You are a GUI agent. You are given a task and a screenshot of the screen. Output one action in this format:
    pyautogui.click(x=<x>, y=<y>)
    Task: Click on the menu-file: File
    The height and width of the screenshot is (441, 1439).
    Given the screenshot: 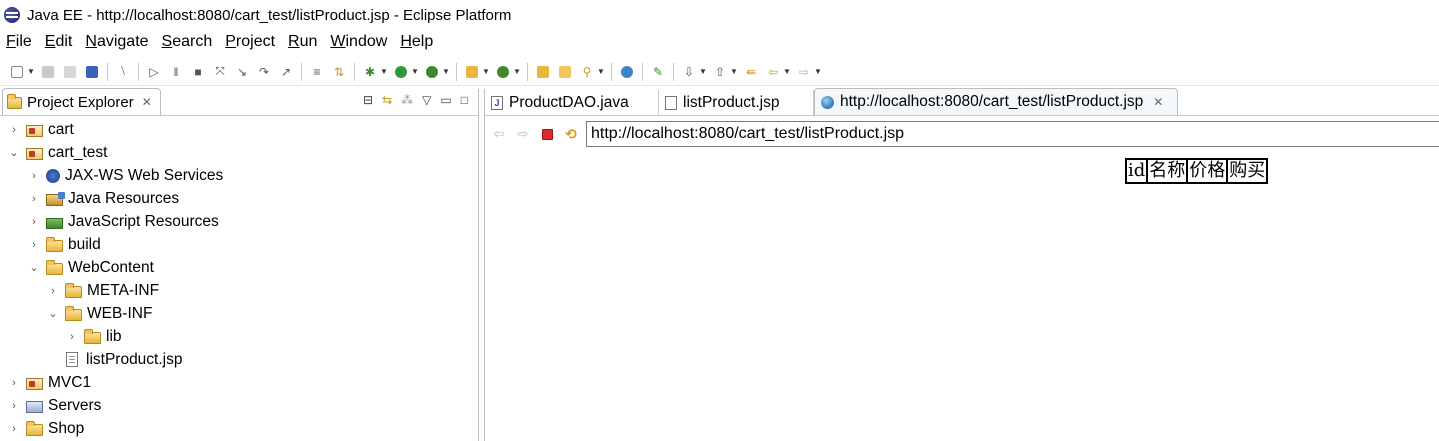 What is the action you would take?
    pyautogui.click(x=19, y=42)
    